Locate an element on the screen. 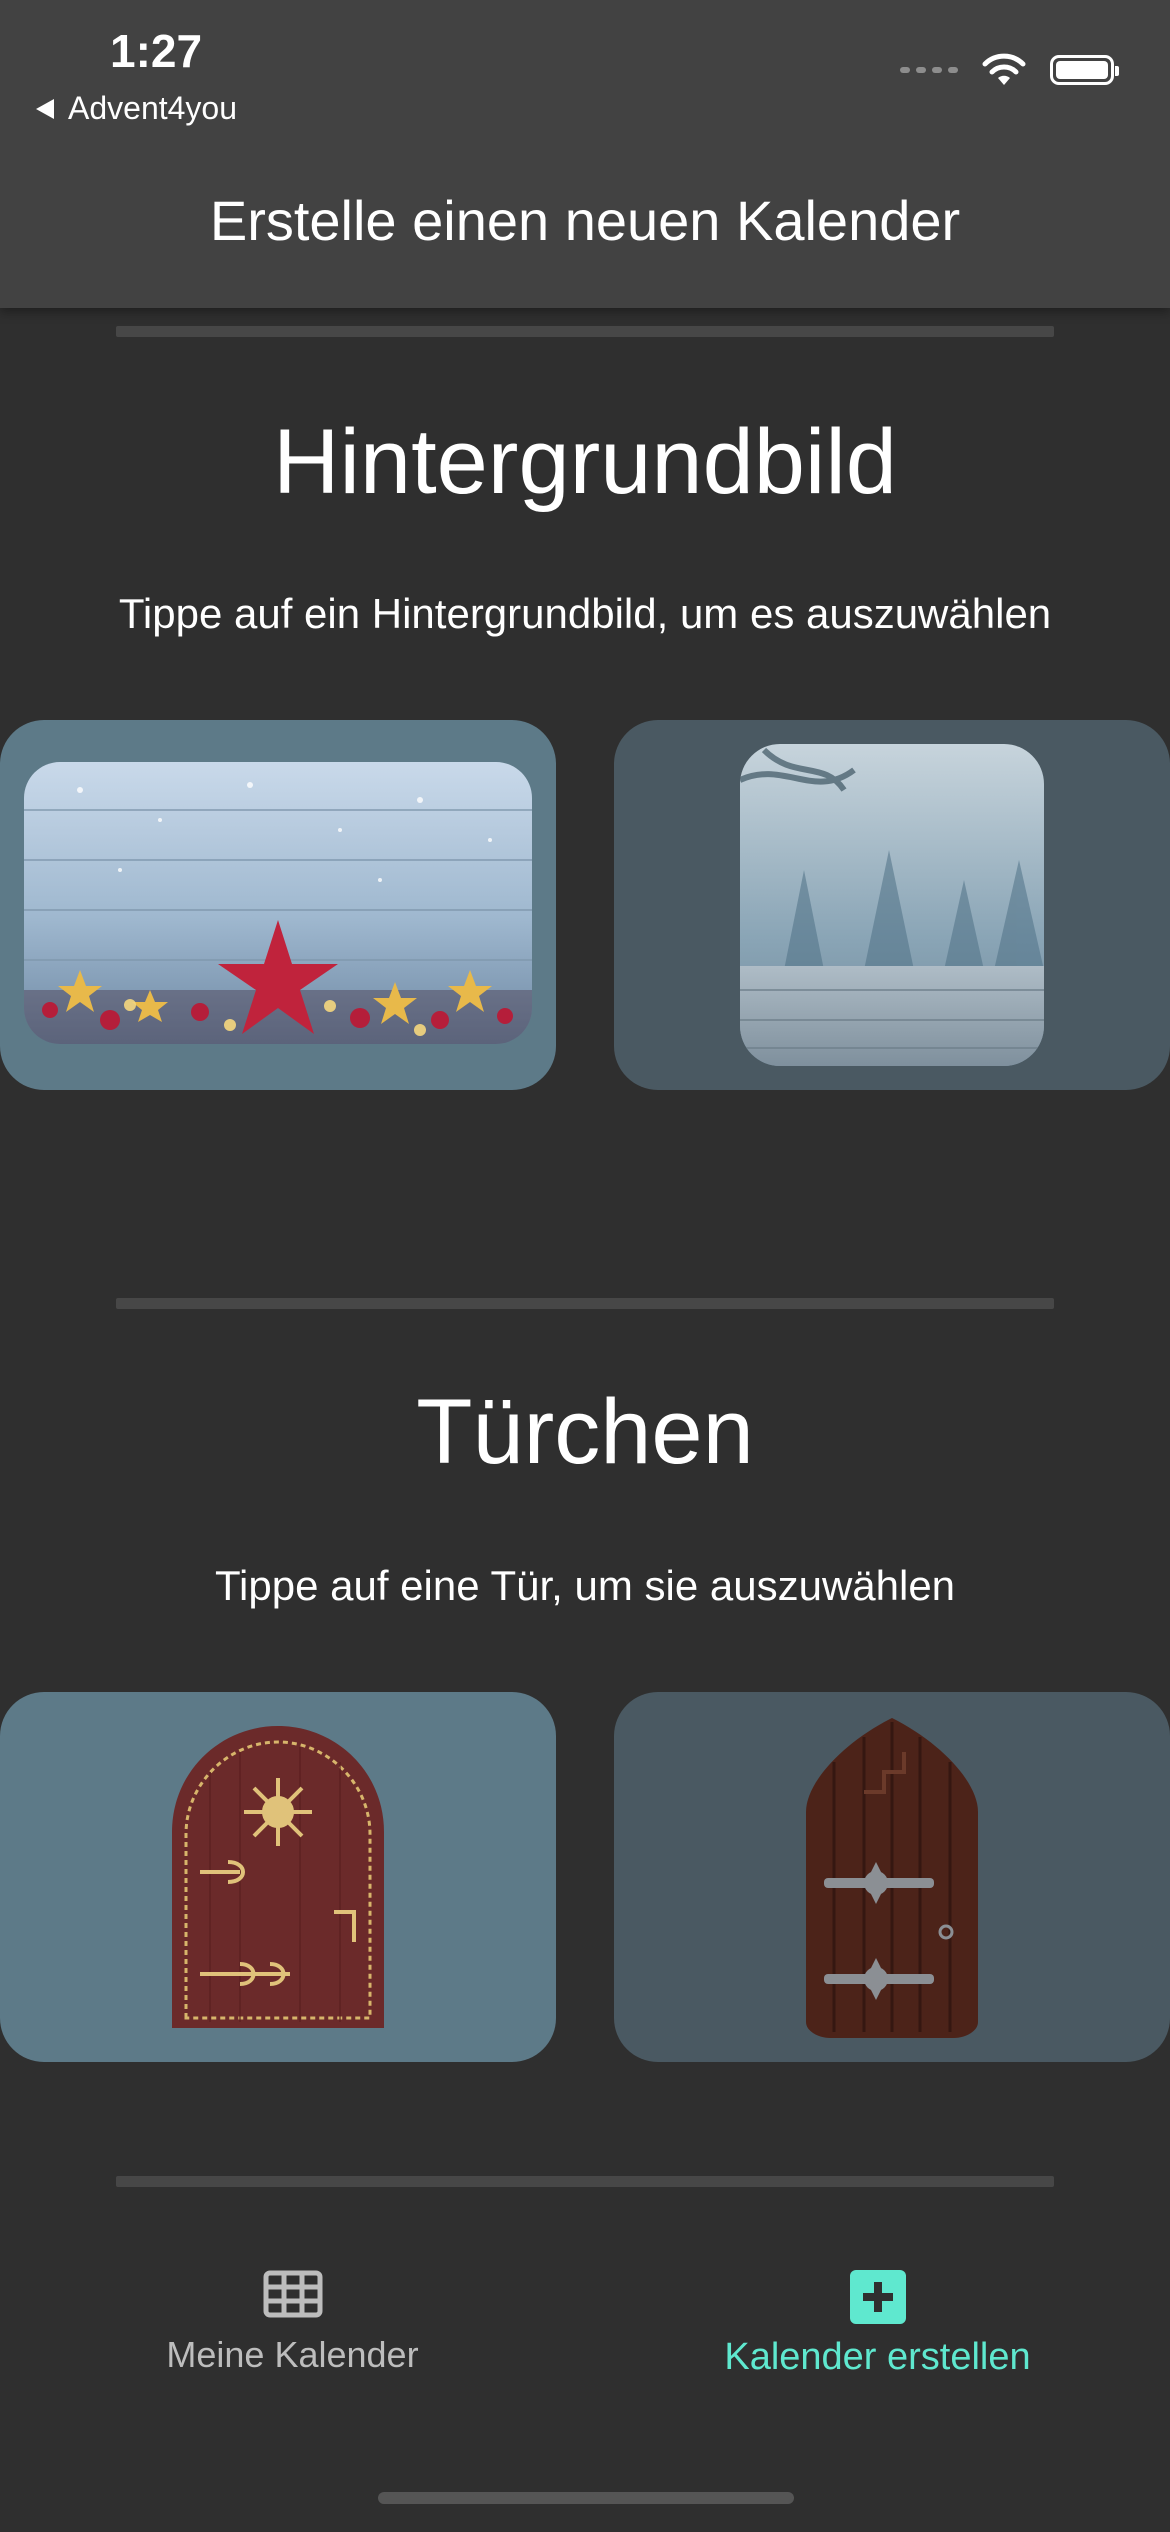 This screenshot has width=1170, height=2532. wifi-icon is located at coordinates (1004, 69).